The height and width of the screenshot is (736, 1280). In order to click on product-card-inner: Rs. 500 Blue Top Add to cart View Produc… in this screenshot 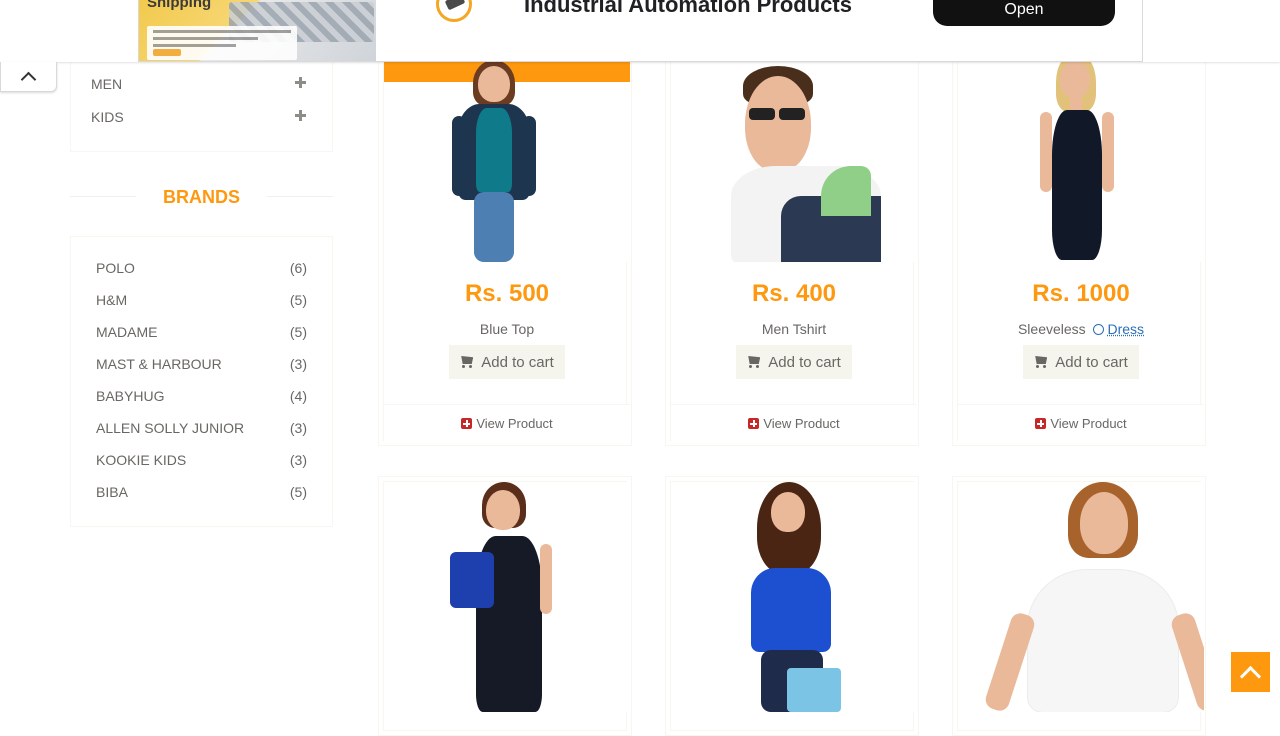, I will do `click(506, 238)`.